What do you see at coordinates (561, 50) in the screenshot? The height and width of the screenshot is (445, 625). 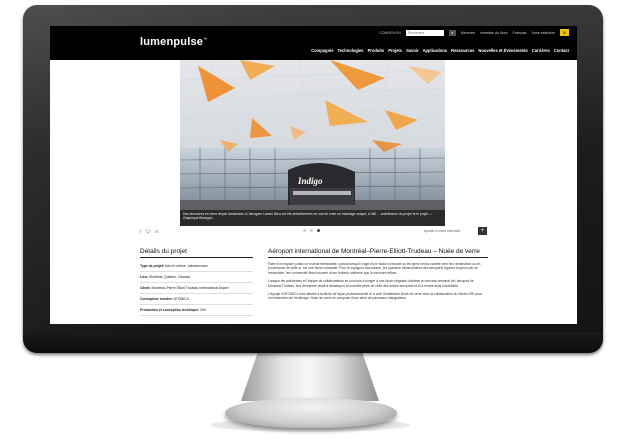 I see `nav-item-contact: Contact` at bounding box center [561, 50].